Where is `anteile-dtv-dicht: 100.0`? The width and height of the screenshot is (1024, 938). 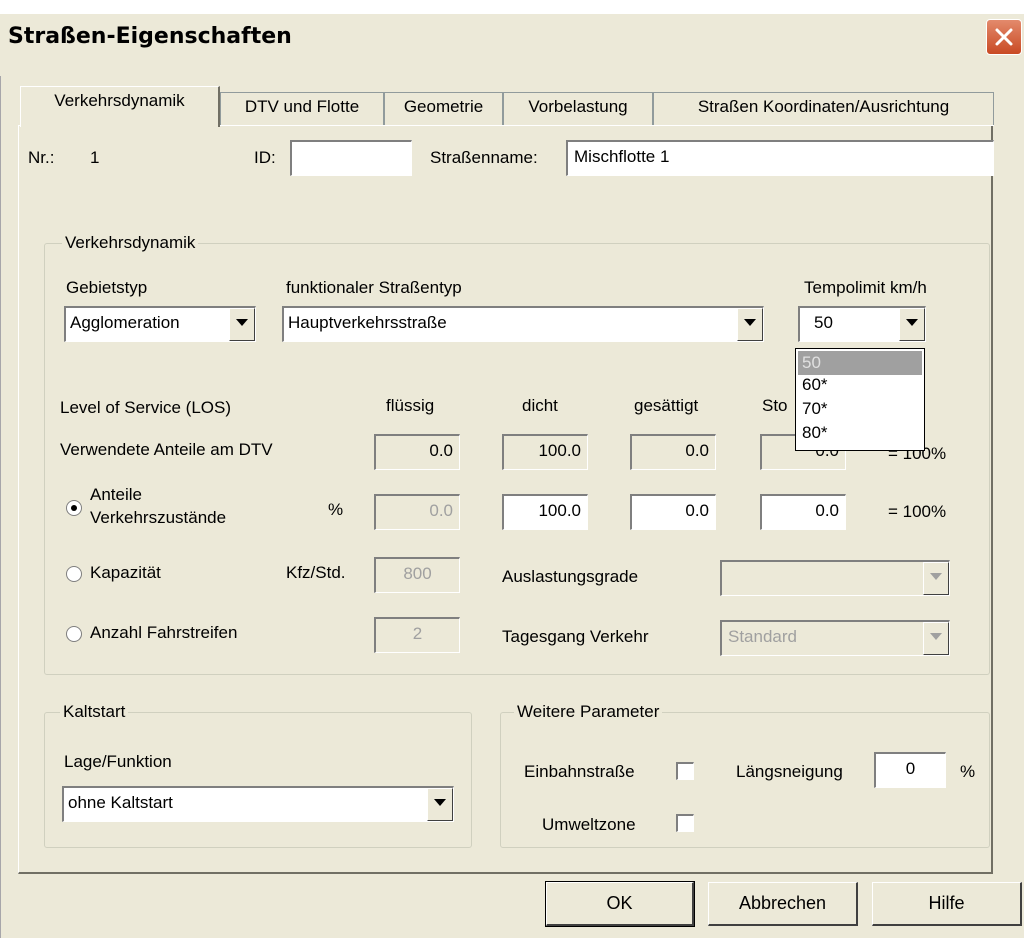
anteile-dtv-dicht: 100.0 is located at coordinates (545, 452).